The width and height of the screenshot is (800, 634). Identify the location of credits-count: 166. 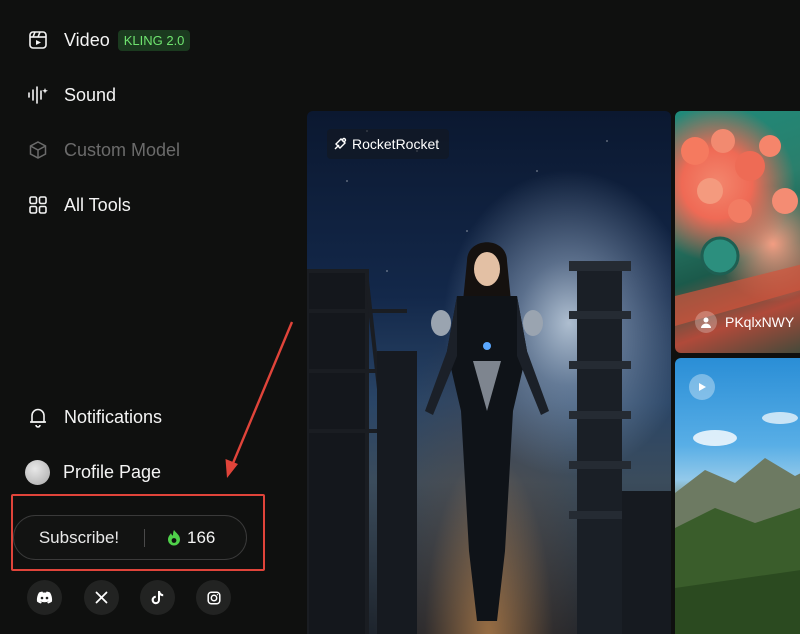
(201, 537).